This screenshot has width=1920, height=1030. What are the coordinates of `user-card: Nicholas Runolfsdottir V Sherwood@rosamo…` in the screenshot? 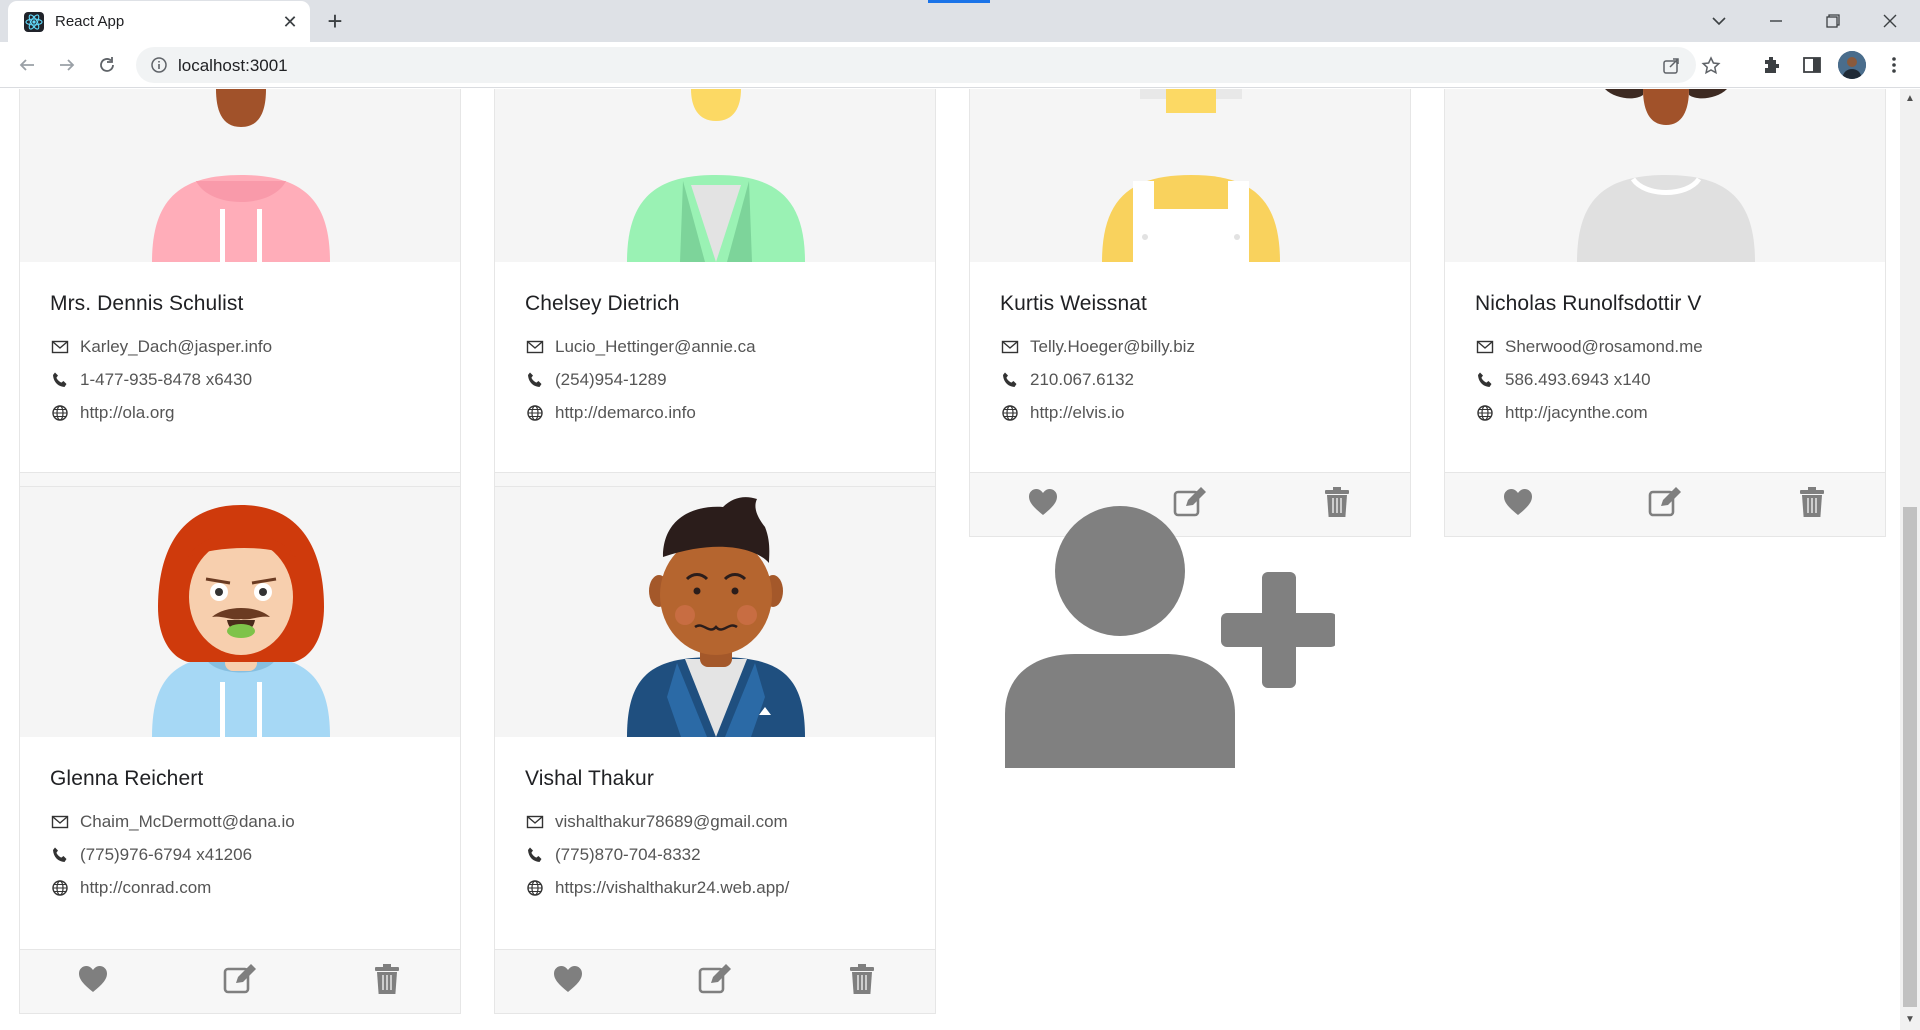 It's located at (1665, 313).